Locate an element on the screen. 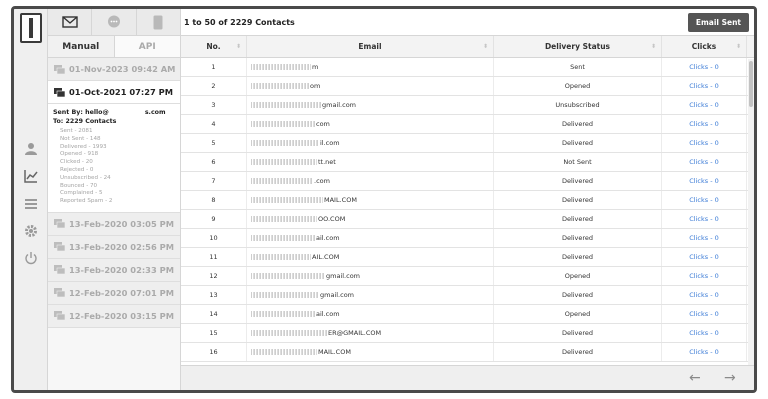 This screenshot has height=399, width=768. table-row: 2 om Opened Clicks - 0 is located at coordinates (467, 86).